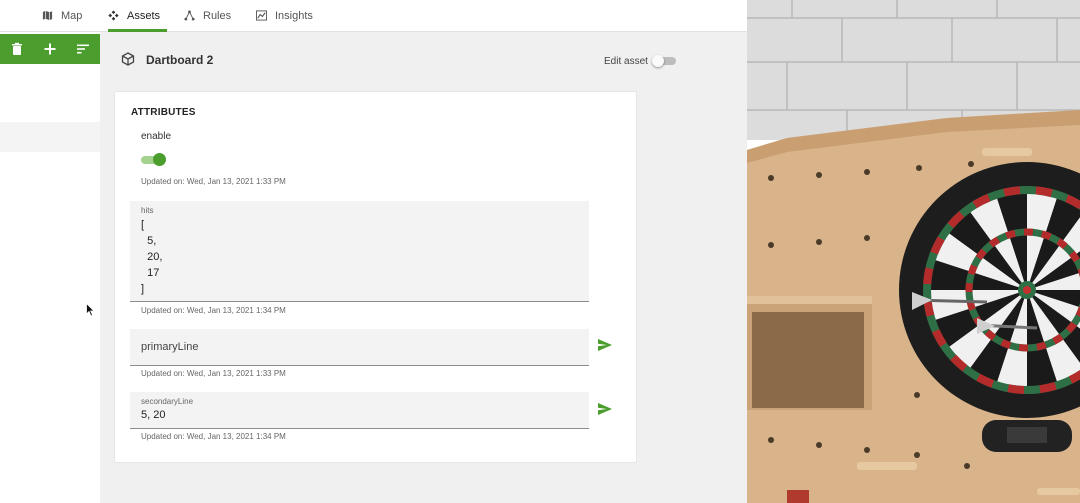 The width and height of the screenshot is (1080, 503). What do you see at coordinates (373, 16) in the screenshot?
I see `top-nav: Map Assets Rules Insights` at bounding box center [373, 16].